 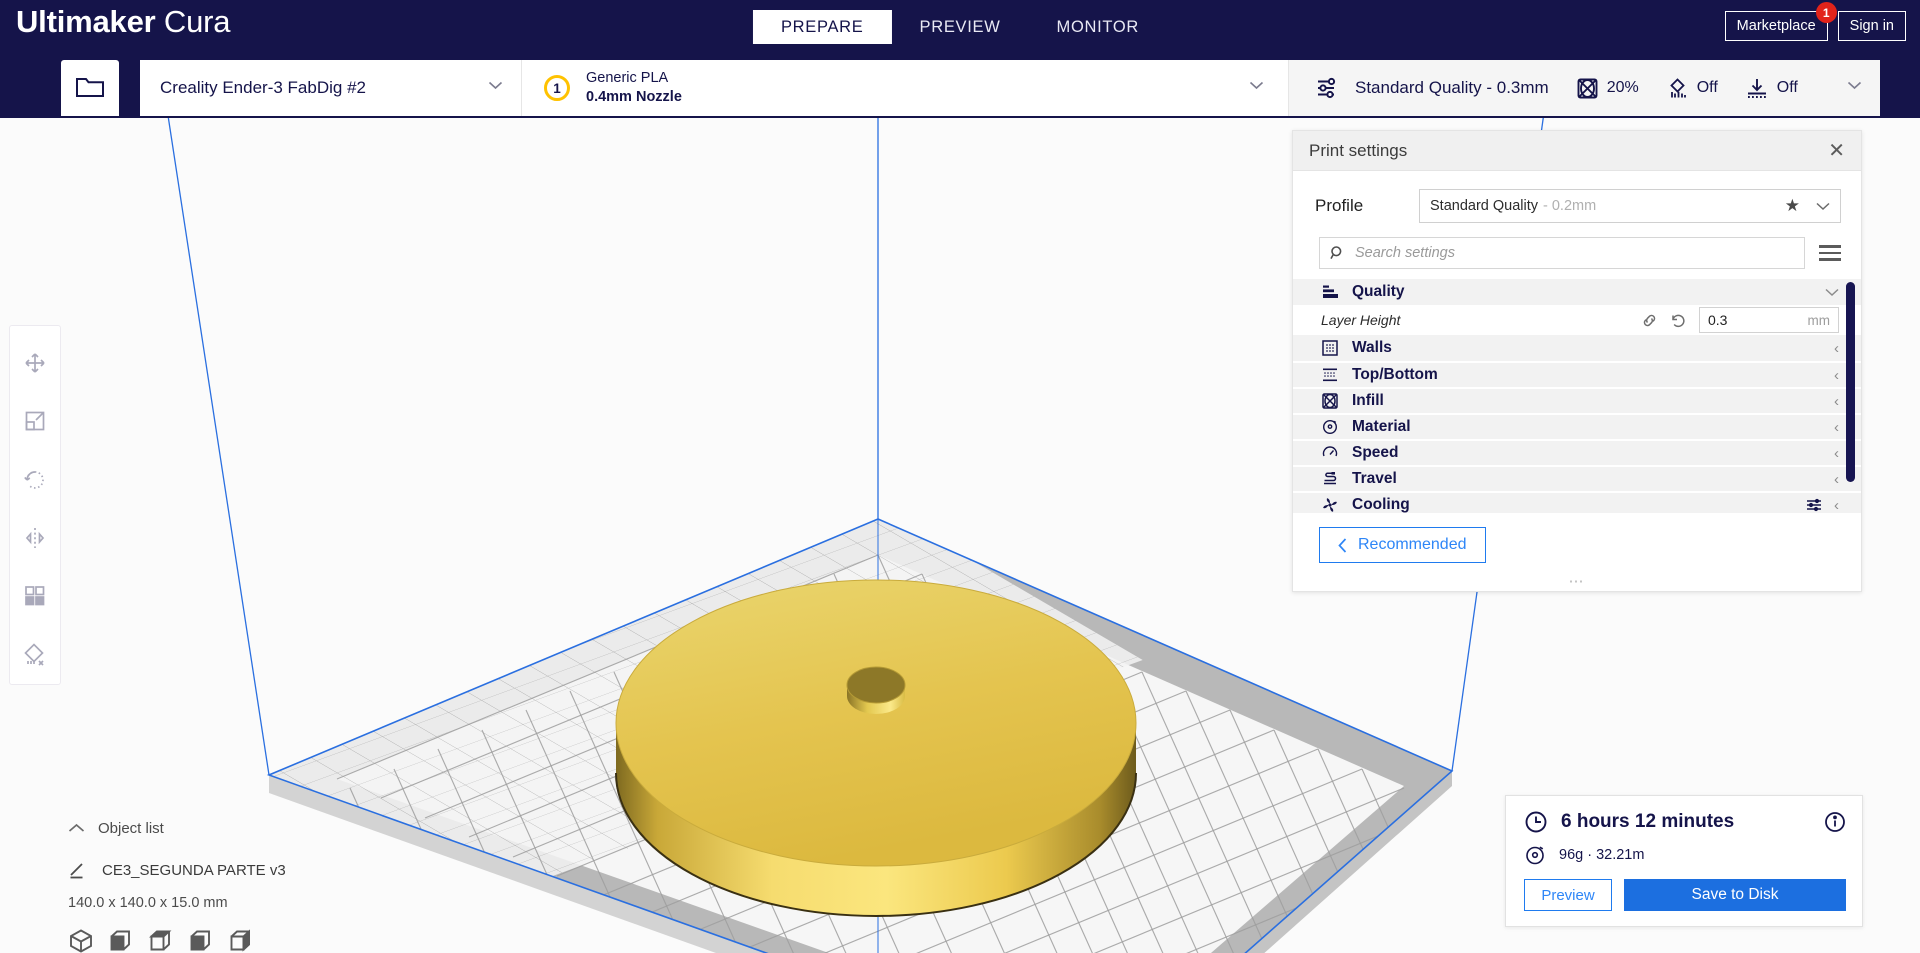 What do you see at coordinates (905, 88) in the screenshot?
I see `material-selector: 1 Generic PLA 0.4mm Nozzle` at bounding box center [905, 88].